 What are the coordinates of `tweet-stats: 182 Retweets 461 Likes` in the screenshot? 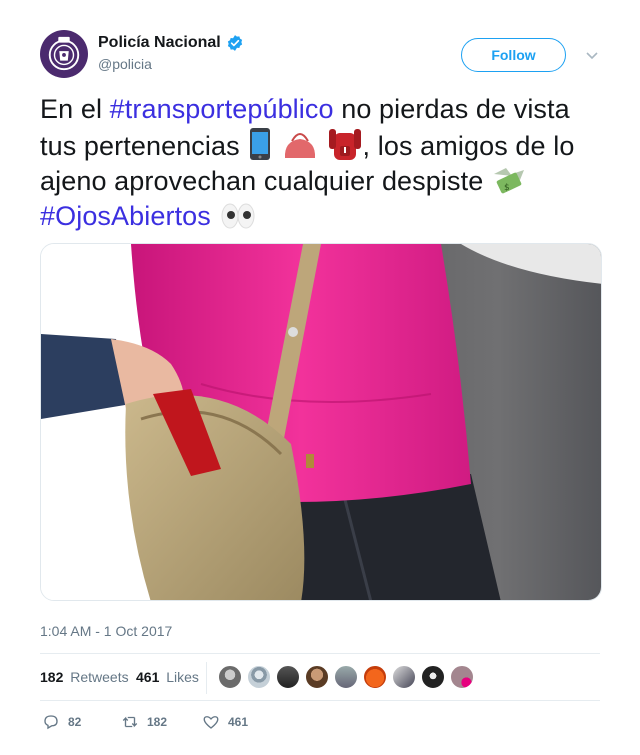 It's located at (320, 677).